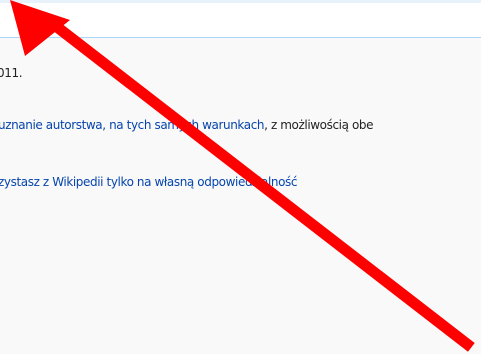 This screenshot has width=481, height=354. Describe the element at coordinates (319, 125) in the screenshot. I see `license-text: , z możliwością obe` at that location.